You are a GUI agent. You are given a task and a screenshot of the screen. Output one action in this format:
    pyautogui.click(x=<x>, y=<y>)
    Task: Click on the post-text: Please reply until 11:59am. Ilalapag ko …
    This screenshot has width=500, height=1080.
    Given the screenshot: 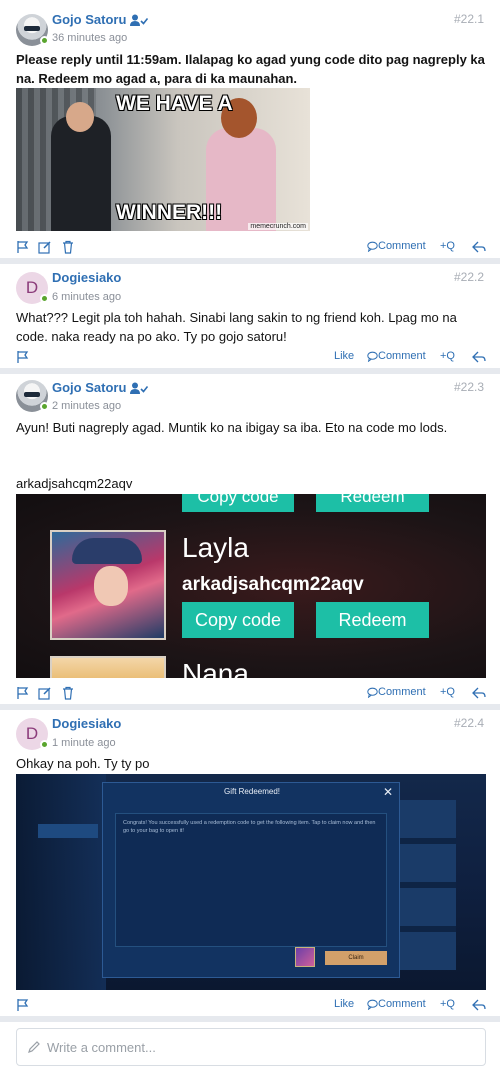 What is the action you would take?
    pyautogui.click(x=250, y=69)
    